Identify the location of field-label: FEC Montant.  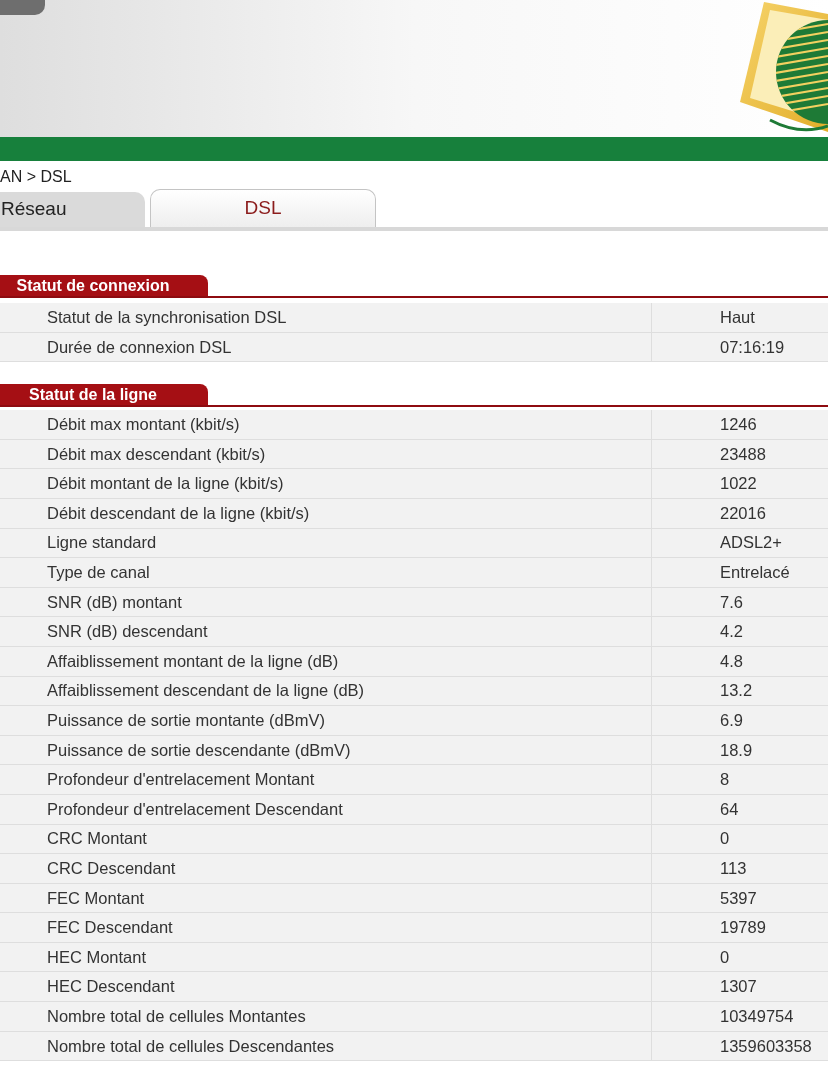
(326, 898).